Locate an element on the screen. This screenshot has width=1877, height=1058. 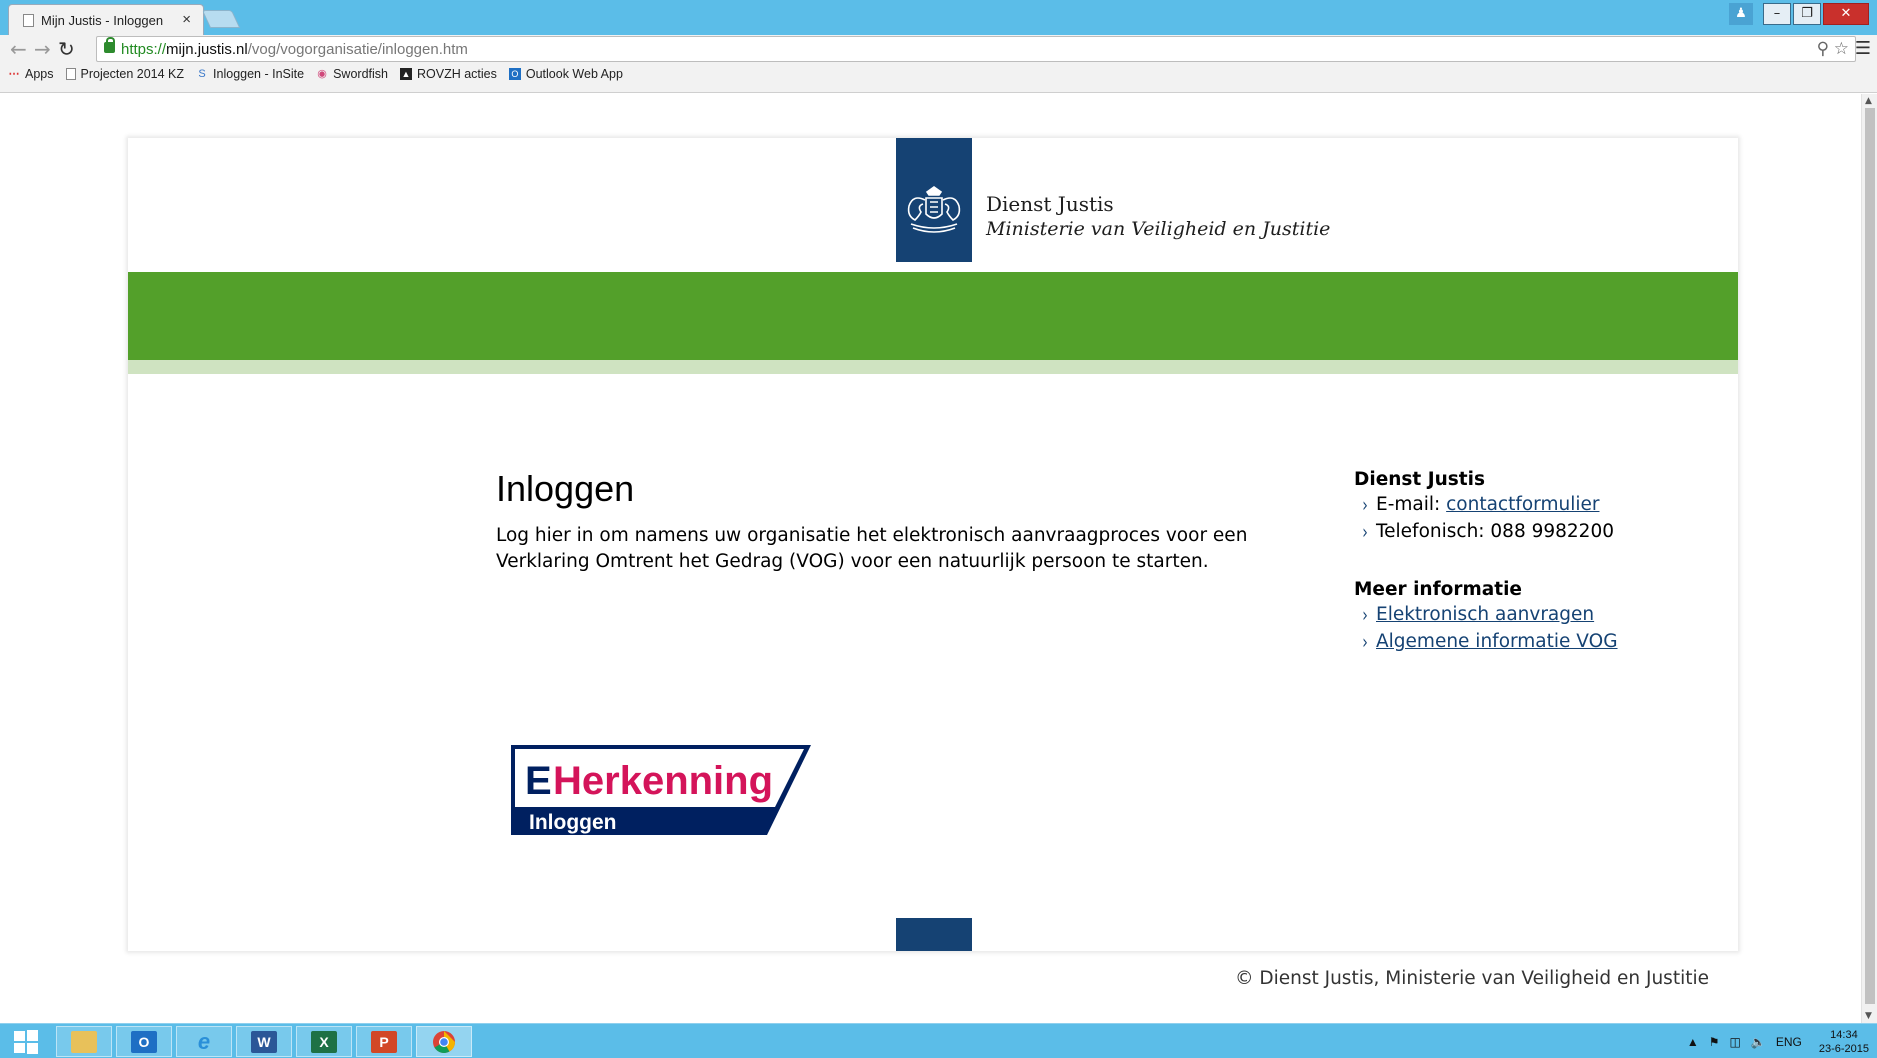
show-hidden-icons-icon: ▲ is located at coordinates (1693, 1042).